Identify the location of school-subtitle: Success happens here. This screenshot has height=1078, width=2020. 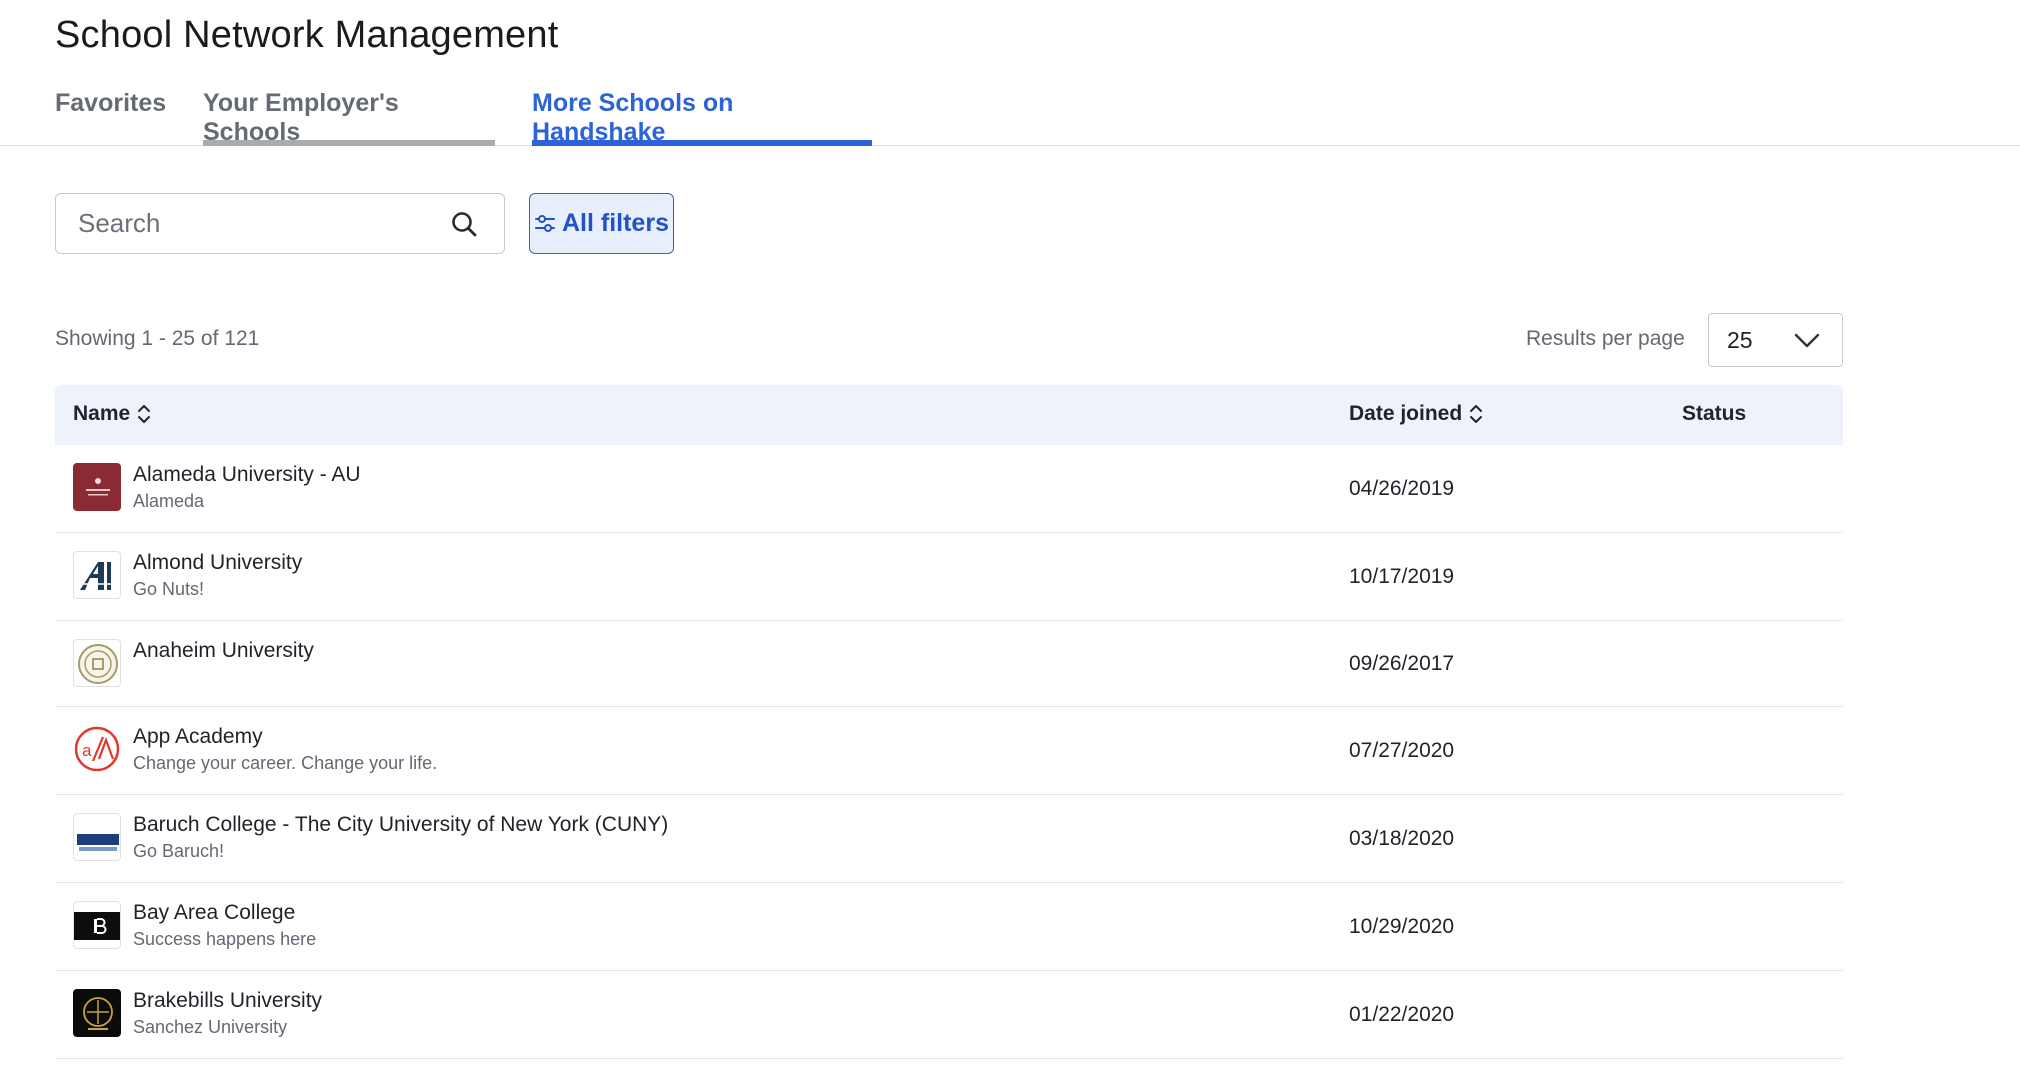
(225, 939).